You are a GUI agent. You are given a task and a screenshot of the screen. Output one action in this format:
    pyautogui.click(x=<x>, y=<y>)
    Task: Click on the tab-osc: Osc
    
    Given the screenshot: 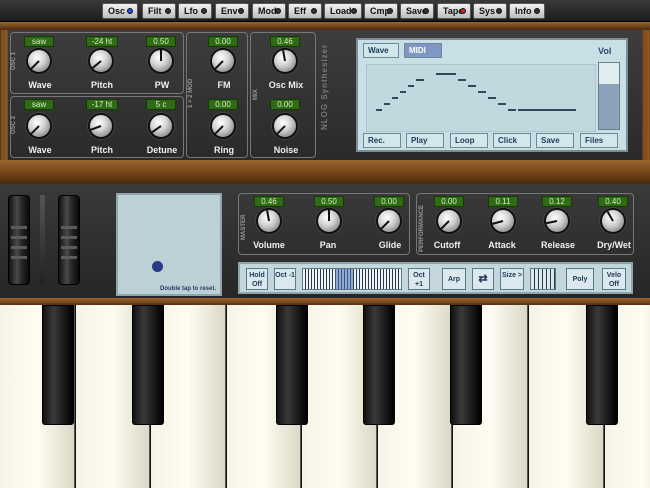 What is the action you would take?
    pyautogui.click(x=120, y=11)
    